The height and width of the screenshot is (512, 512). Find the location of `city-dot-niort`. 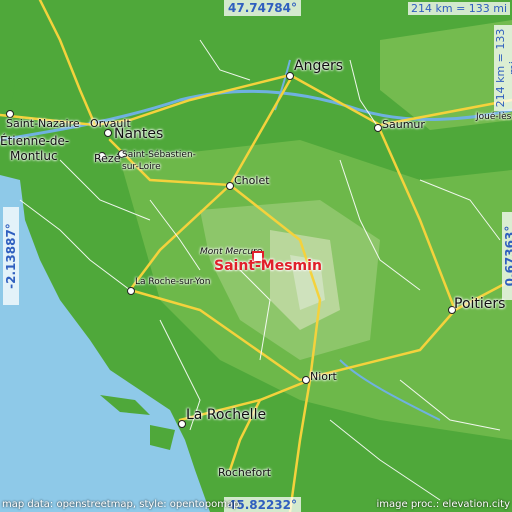

city-dot-niort is located at coordinates (306, 380).